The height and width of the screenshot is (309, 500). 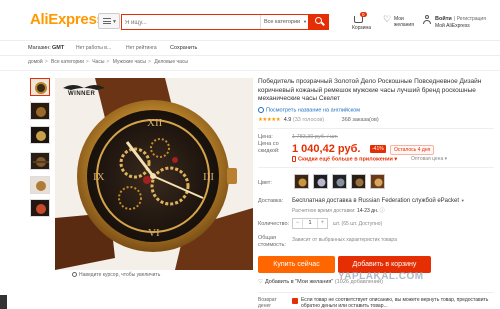 I want to click on phone-icon, so click(x=294, y=159).